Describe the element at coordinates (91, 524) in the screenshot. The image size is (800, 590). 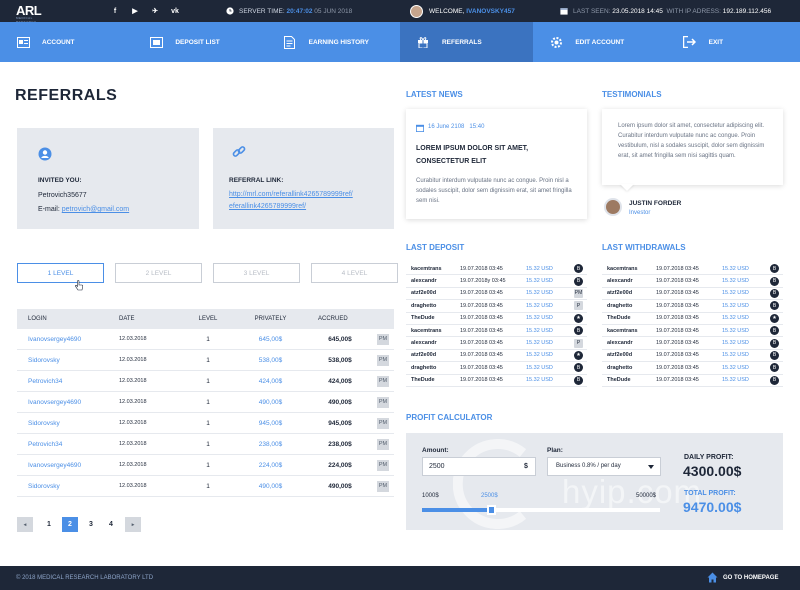
I see `page-3-button: 3` at that location.